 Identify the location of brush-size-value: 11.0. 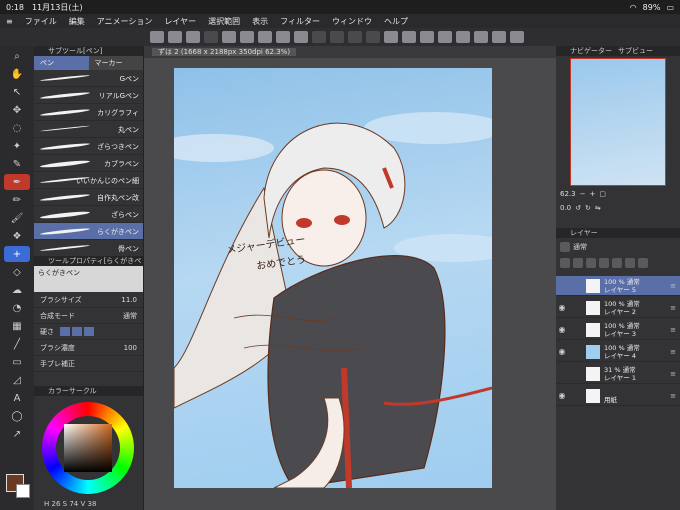
(129, 300).